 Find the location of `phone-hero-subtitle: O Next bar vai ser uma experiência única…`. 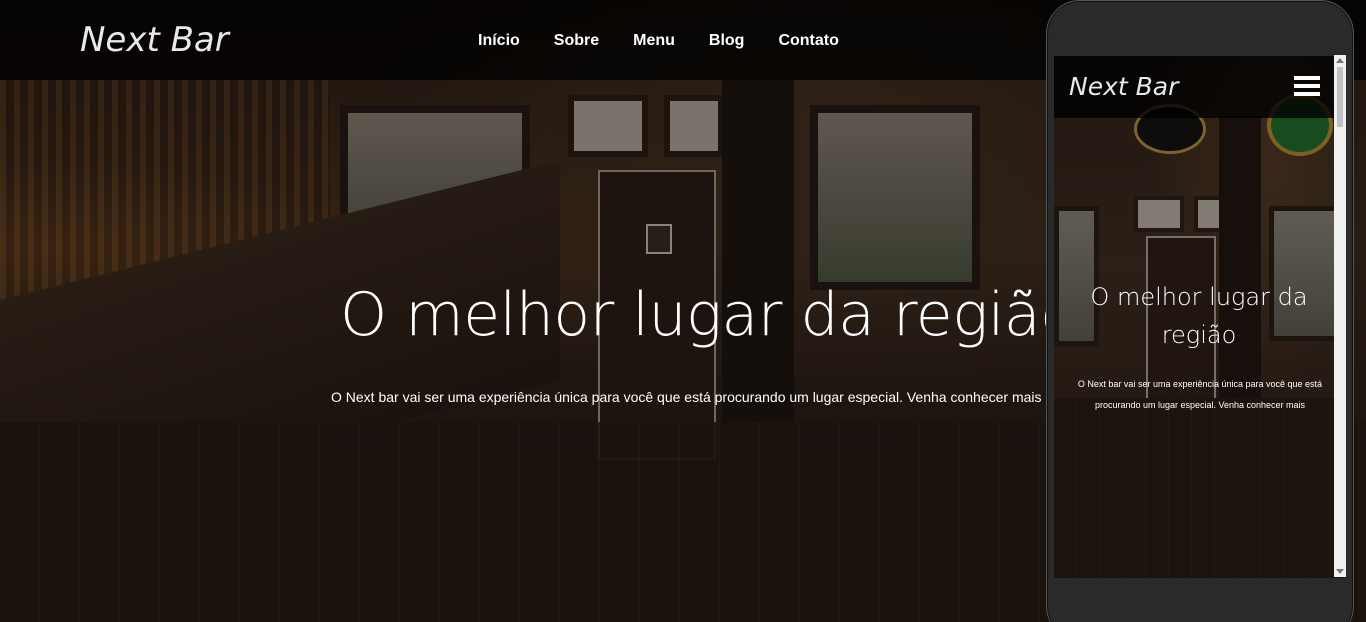

phone-hero-subtitle: O Next bar vai ser uma experiência única… is located at coordinates (1200, 394).